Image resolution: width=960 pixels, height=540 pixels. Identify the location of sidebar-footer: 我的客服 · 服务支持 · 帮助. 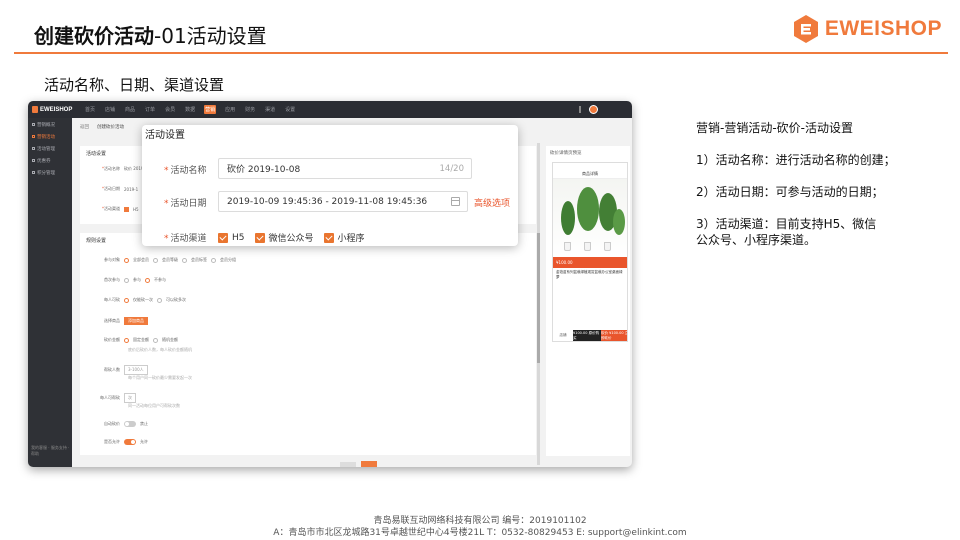
(51, 451).